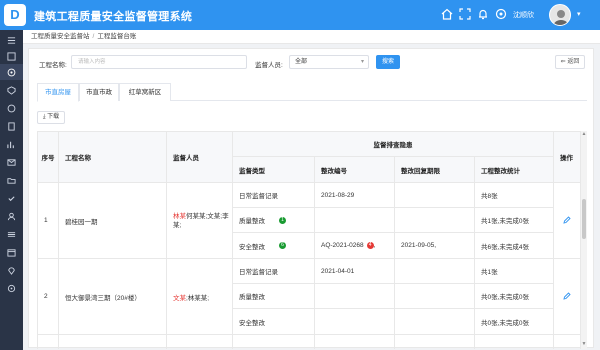 The image size is (600, 350). Describe the element at coordinates (11, 56) in the screenshot. I see `sidebar-item-dashboard` at that location.